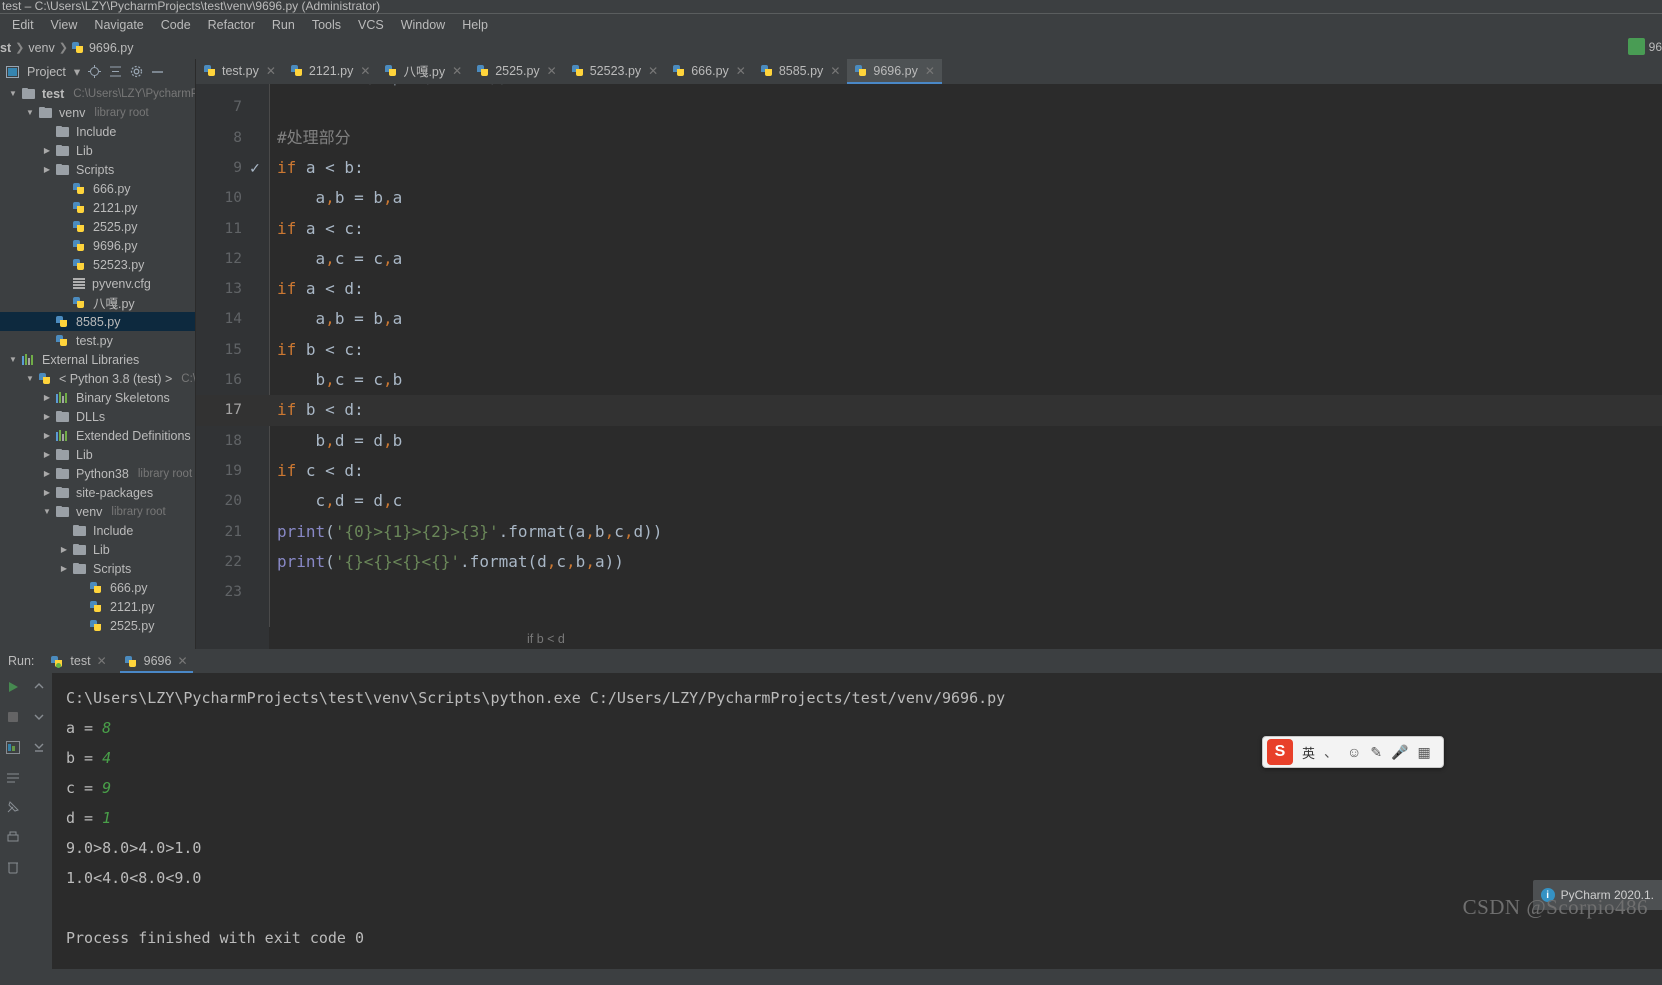  I want to click on rerun-icon, so click(13, 687).